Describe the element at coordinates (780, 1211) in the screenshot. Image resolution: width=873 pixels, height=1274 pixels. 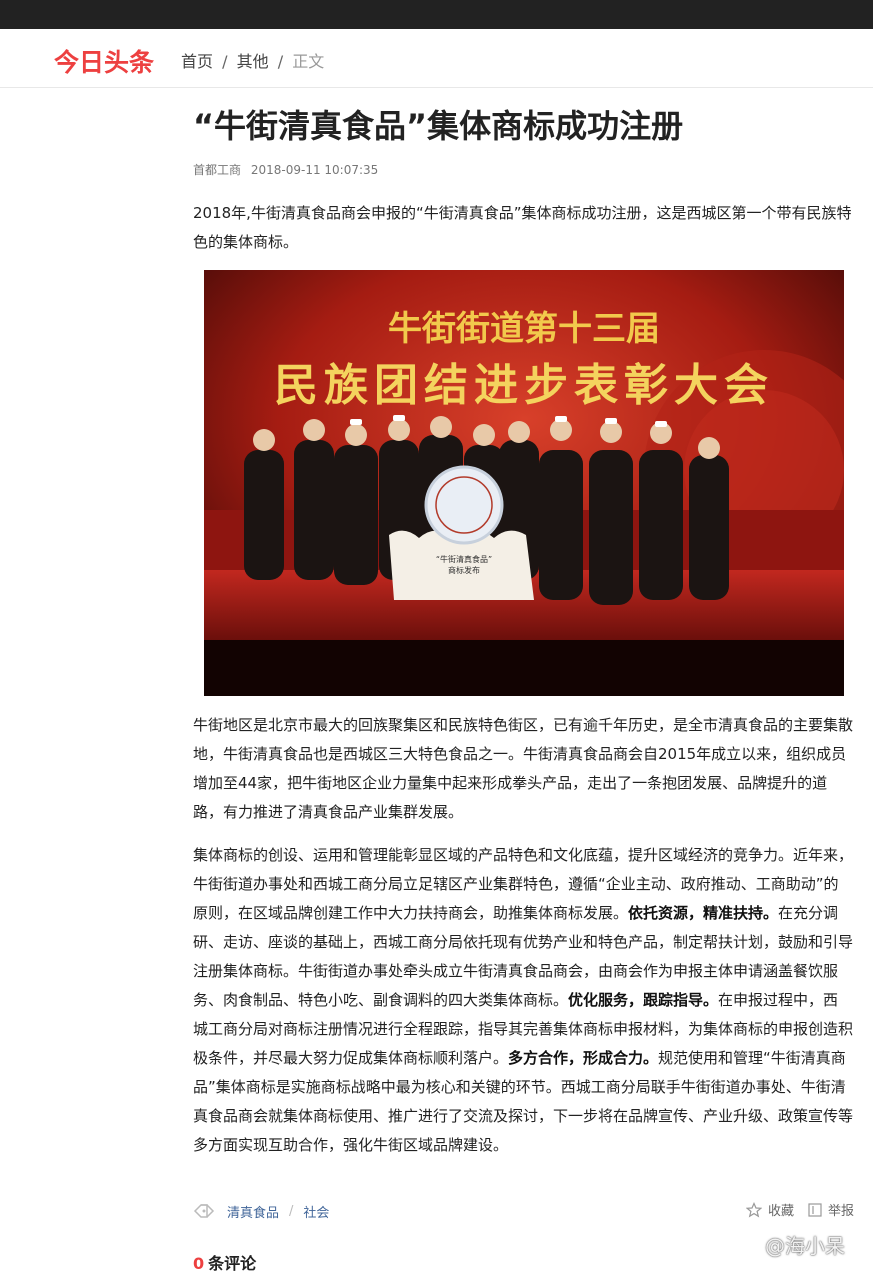
I see `favorite-label: 收藏` at that location.